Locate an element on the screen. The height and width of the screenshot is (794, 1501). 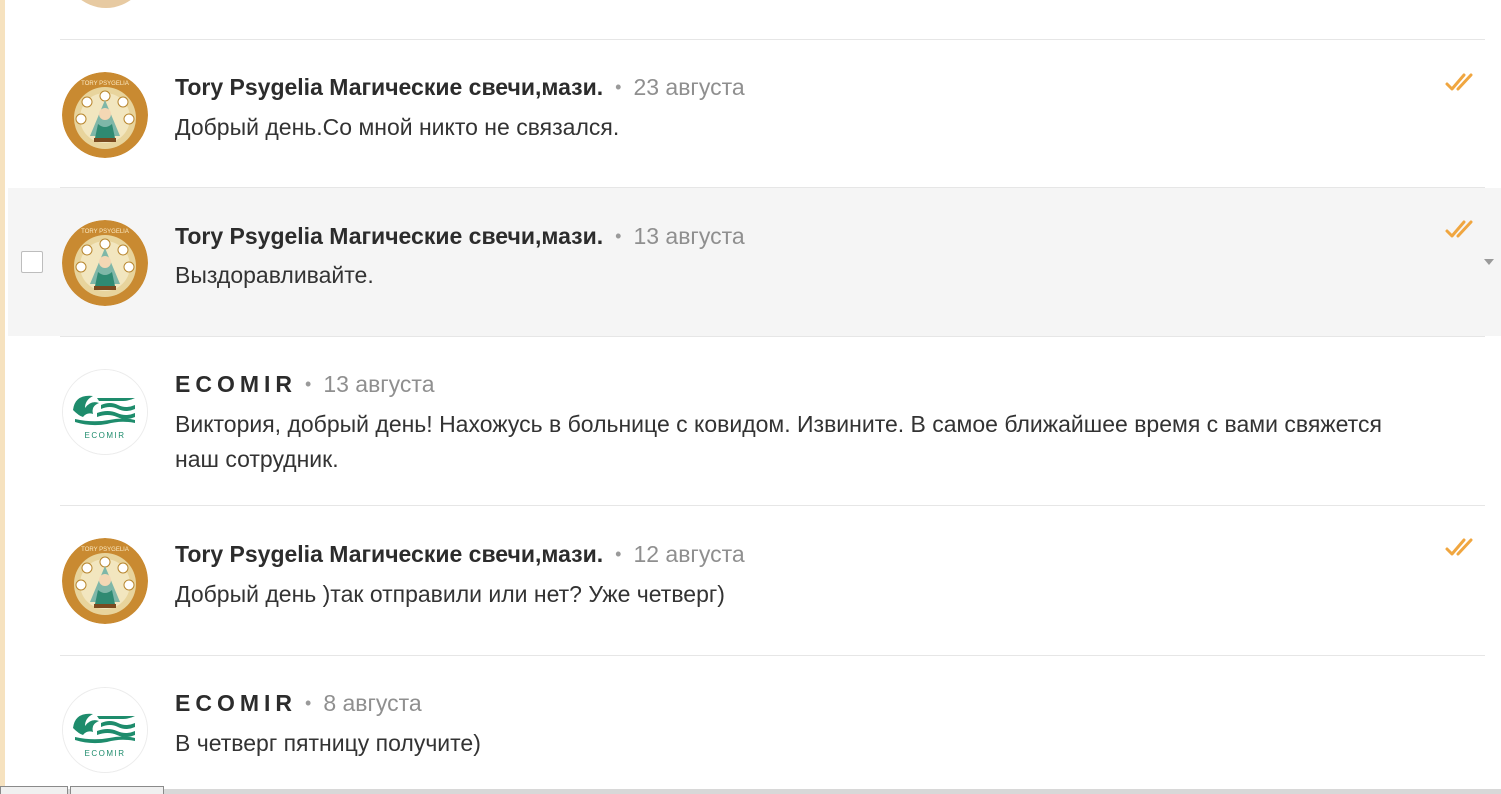
bottom-frame-edge is located at coordinates (750, 791).